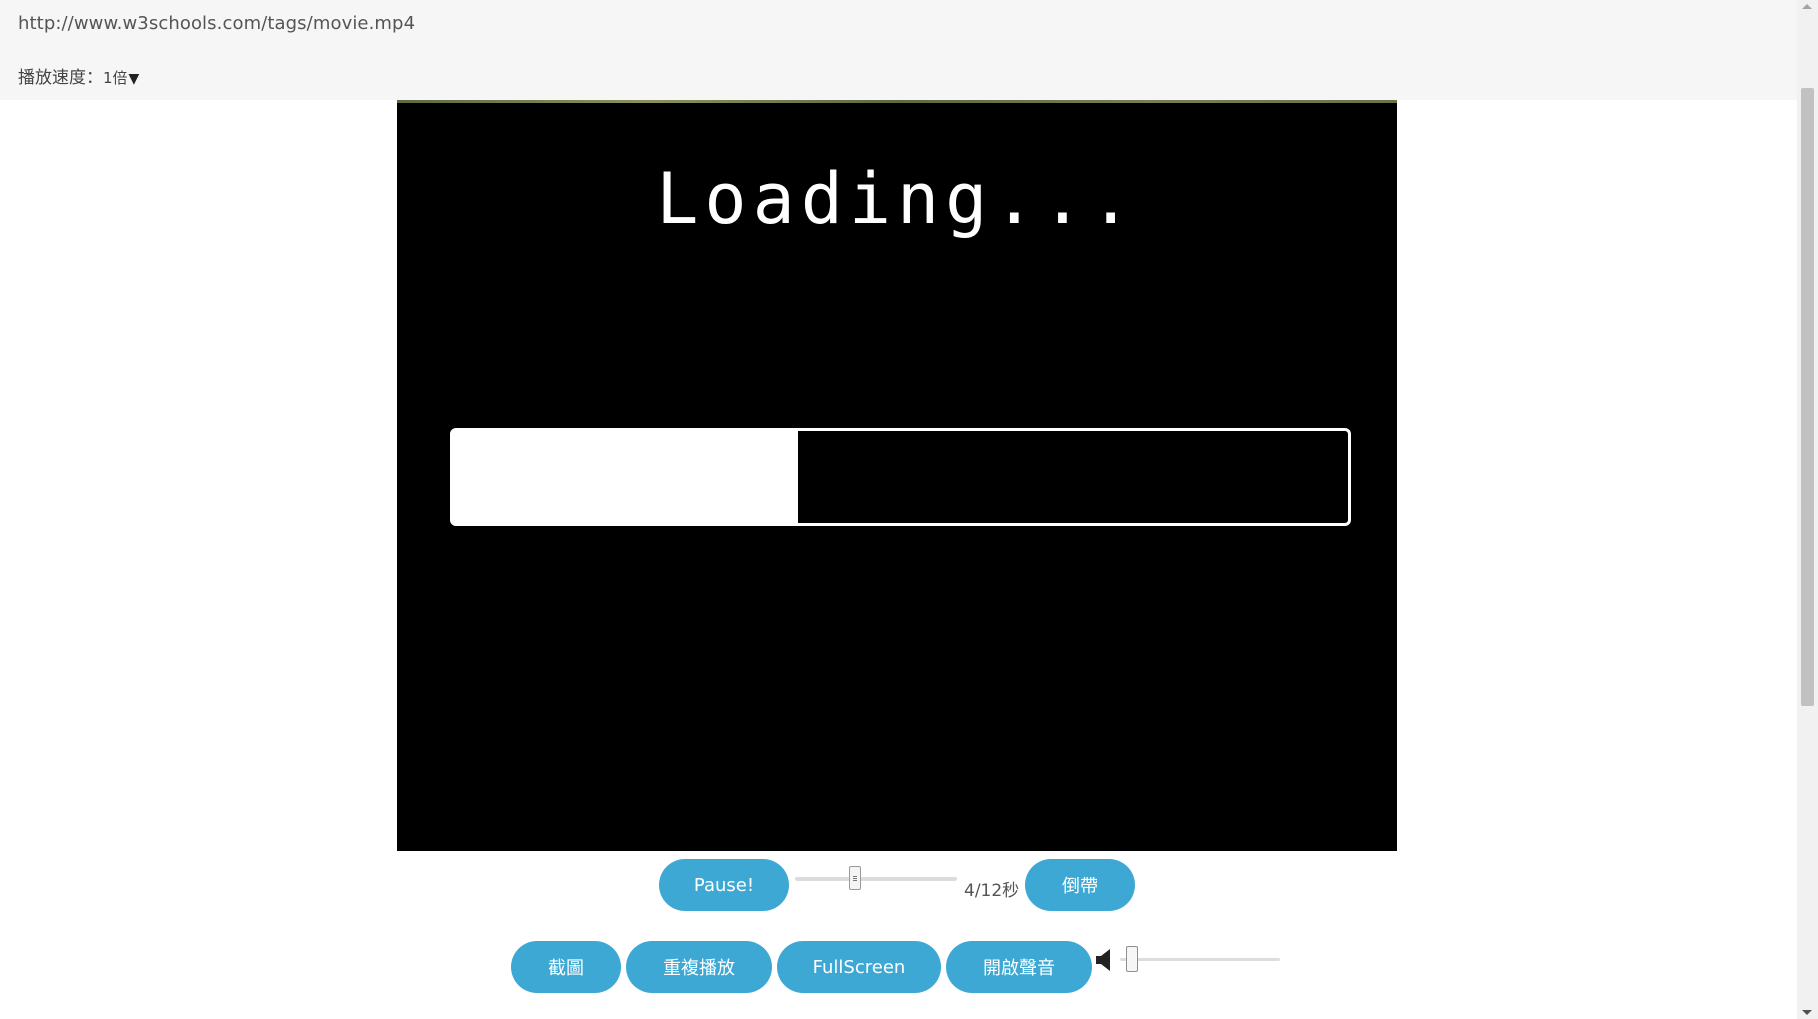 This screenshot has height=1019, width=1818. I want to click on video-frame-edge, so click(897, 101).